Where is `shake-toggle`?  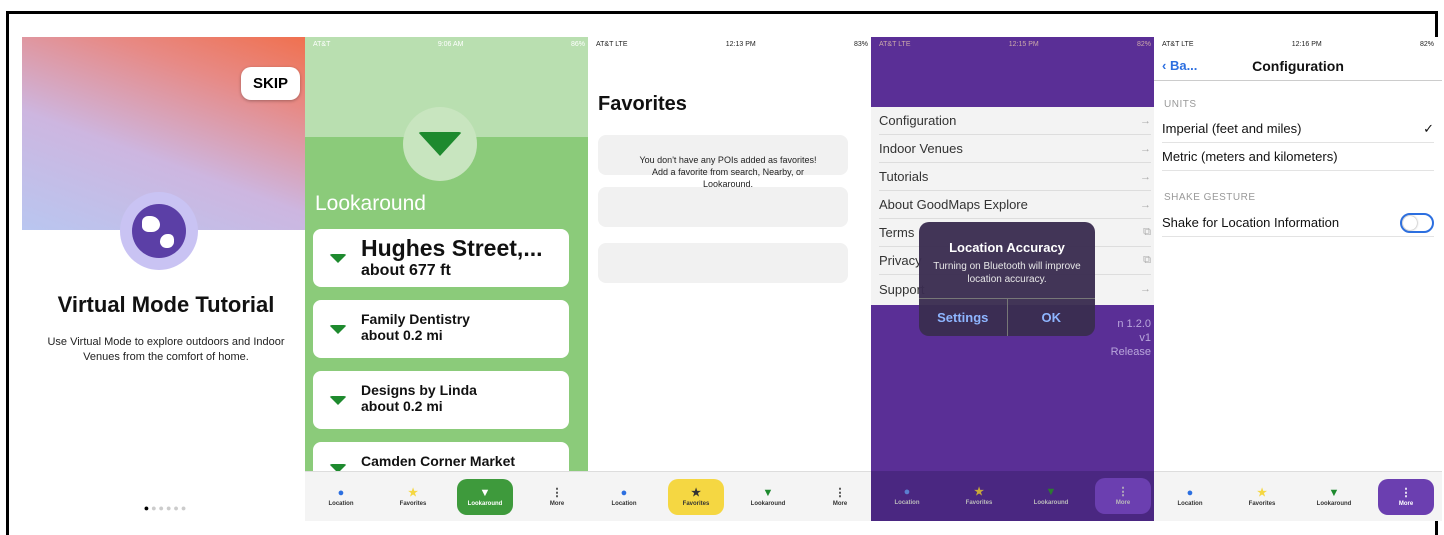 shake-toggle is located at coordinates (1417, 222).